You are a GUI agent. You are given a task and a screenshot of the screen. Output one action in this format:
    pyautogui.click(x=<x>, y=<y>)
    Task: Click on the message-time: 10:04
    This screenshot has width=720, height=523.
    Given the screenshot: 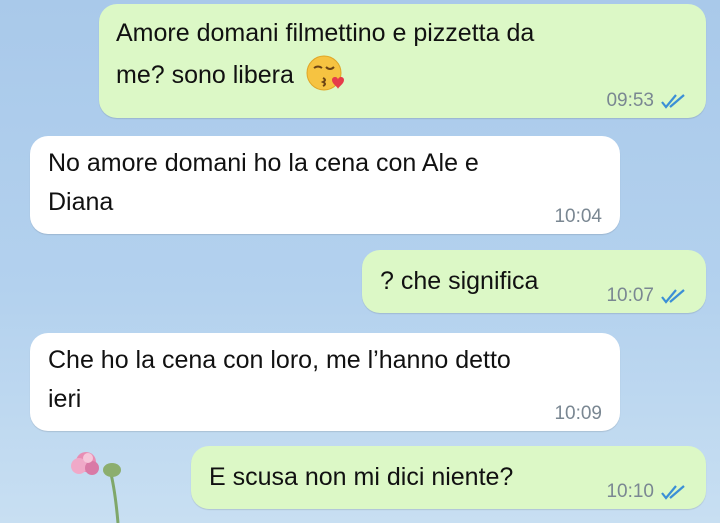 What is the action you would take?
    pyautogui.click(x=578, y=216)
    